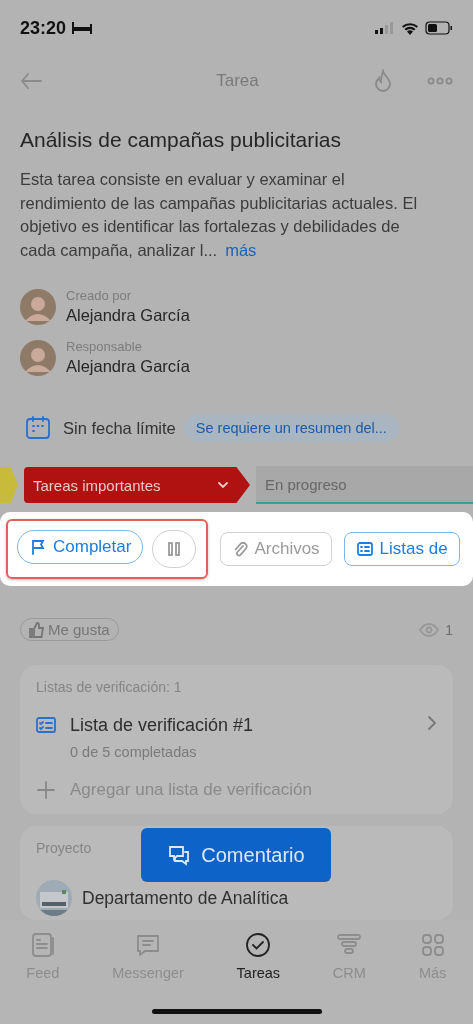  I want to click on task-title: Análisis de campañas publicitarias, so click(181, 140).